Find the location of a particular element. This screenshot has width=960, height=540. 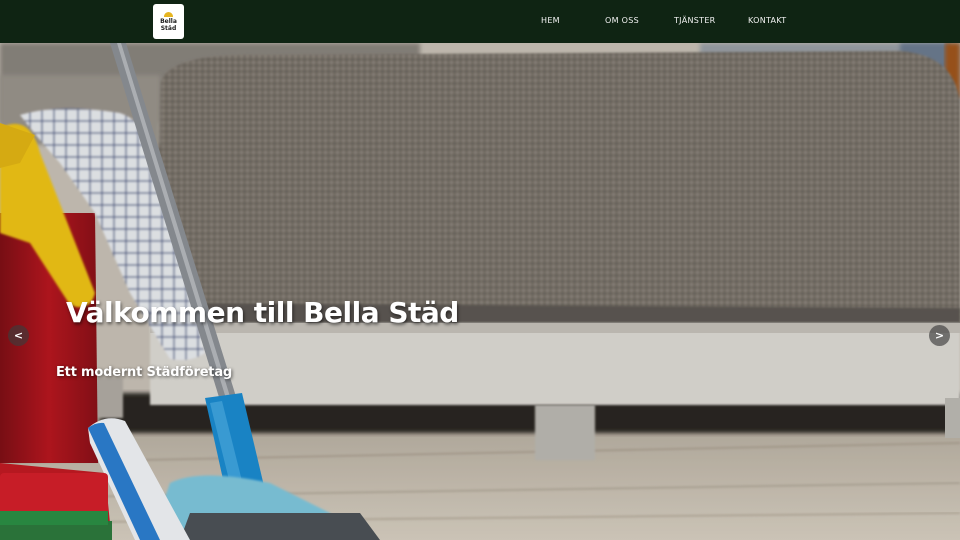

chevron-left-icon: < is located at coordinates (18, 335).